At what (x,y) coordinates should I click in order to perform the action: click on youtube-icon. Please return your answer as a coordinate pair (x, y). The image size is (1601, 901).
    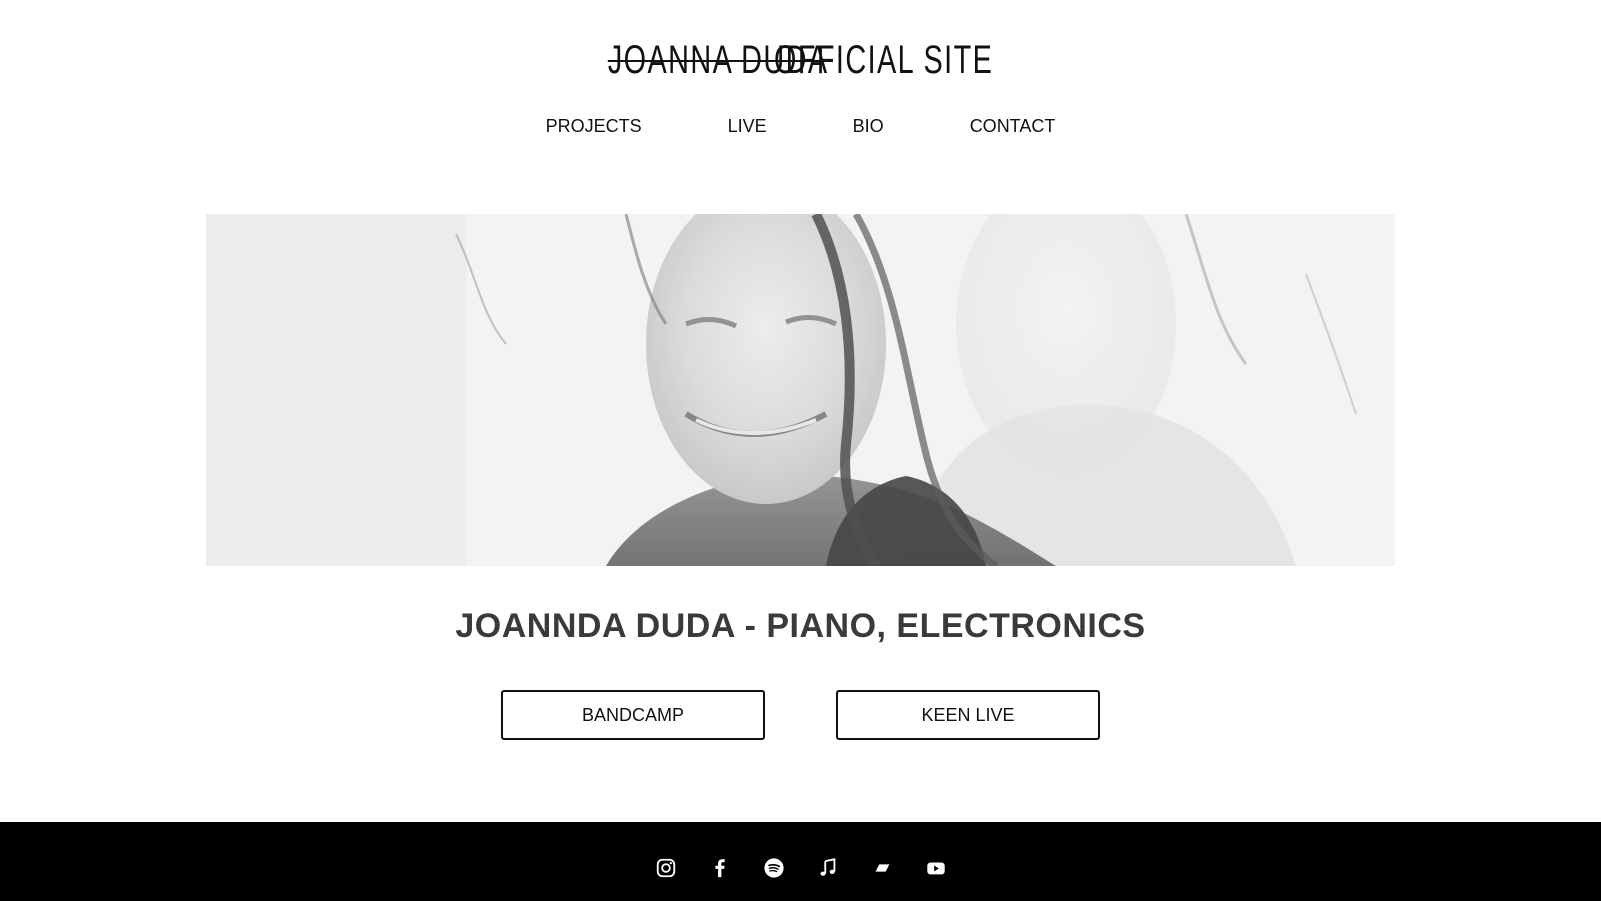
    Looking at the image, I should click on (936, 868).